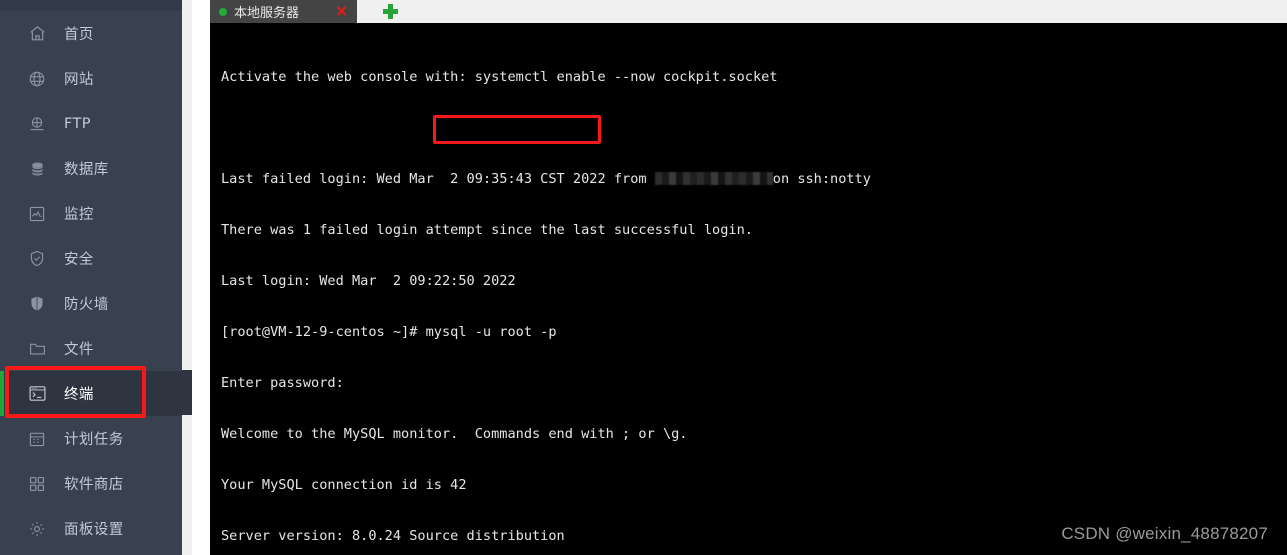 The image size is (1287, 555). What do you see at coordinates (37, 349) in the screenshot?
I see `folder-icon` at bounding box center [37, 349].